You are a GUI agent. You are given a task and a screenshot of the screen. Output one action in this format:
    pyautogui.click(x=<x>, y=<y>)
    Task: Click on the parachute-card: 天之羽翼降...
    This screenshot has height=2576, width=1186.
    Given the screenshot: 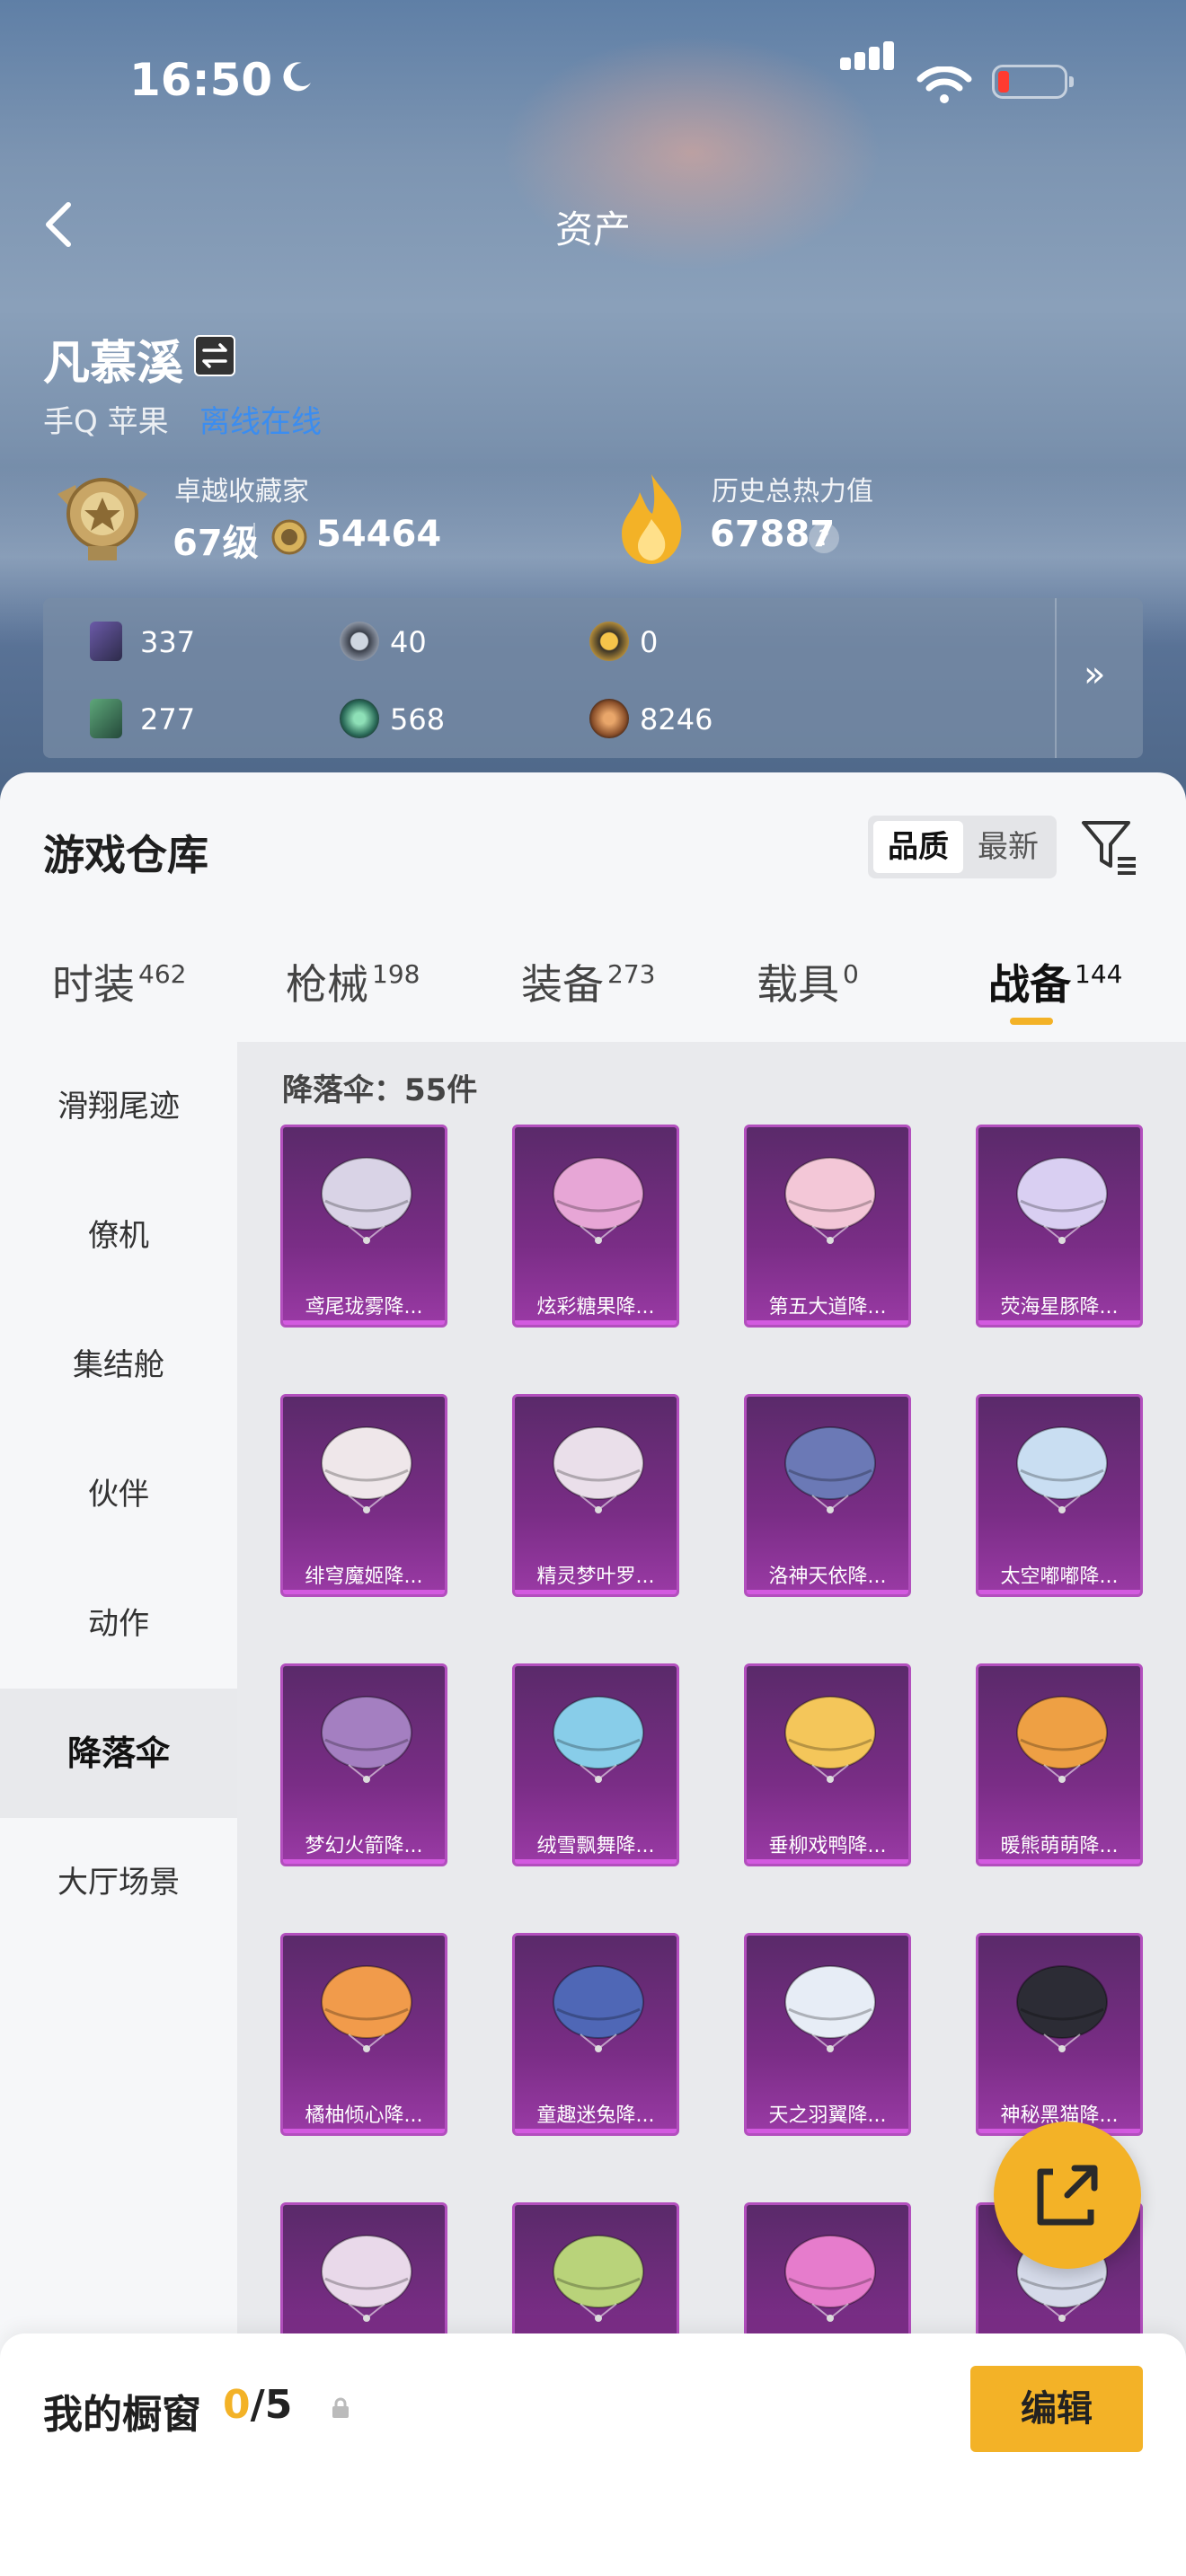 What is the action you would take?
    pyautogui.click(x=827, y=2034)
    